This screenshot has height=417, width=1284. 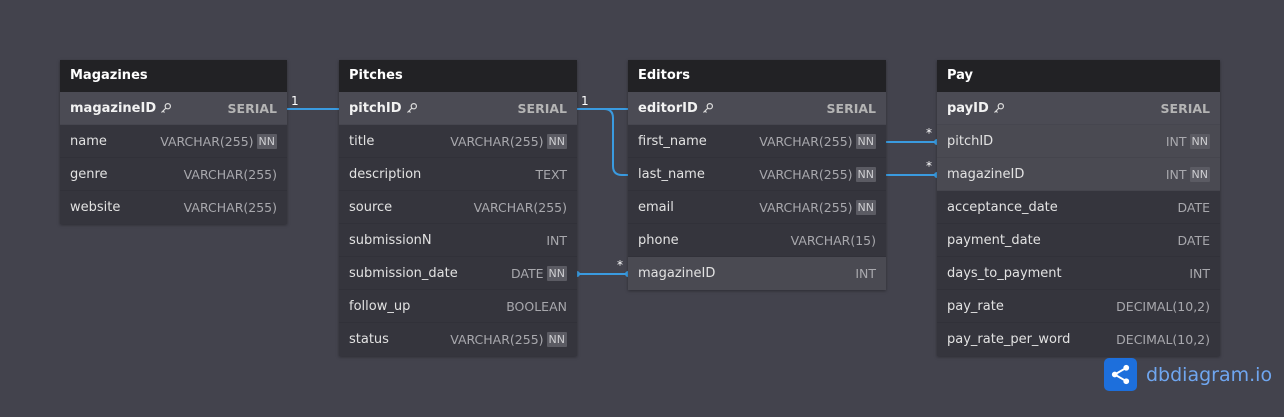 I want to click on link-pitches-editors-lastname, so click(x=602, y=142).